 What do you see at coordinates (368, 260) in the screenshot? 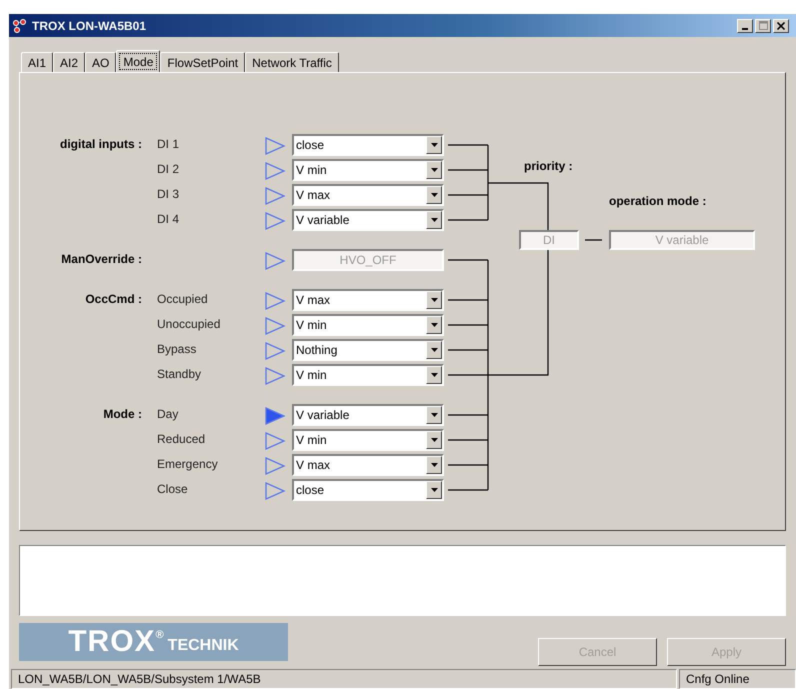
I see `value-field: HVO_OFF` at bounding box center [368, 260].